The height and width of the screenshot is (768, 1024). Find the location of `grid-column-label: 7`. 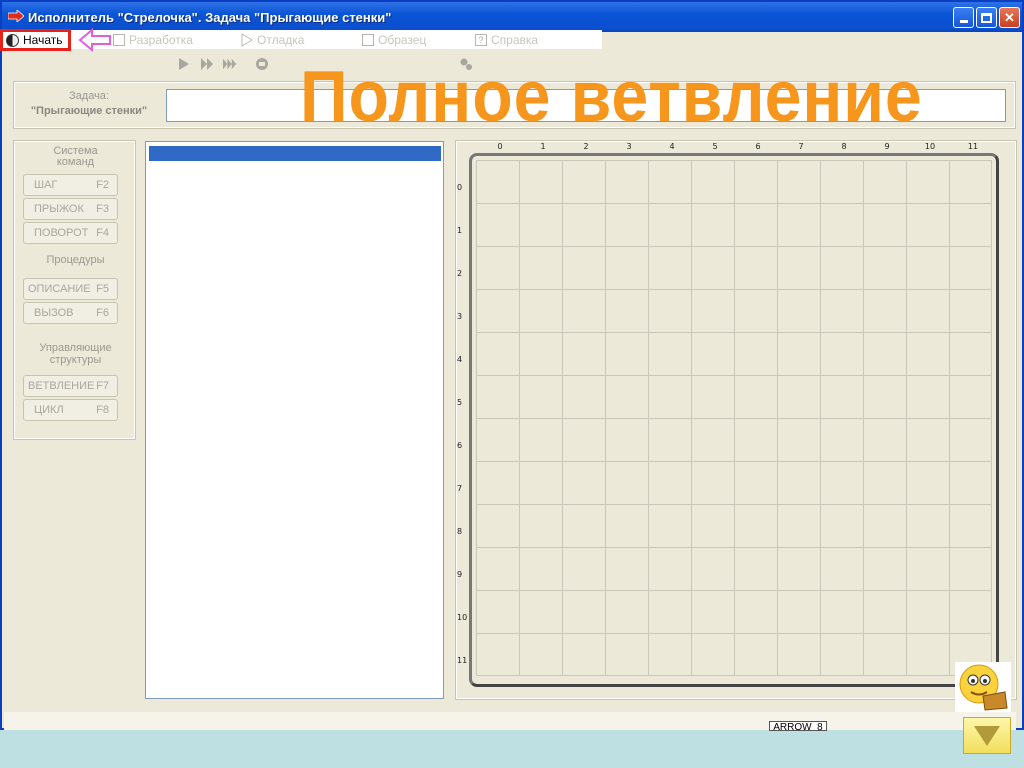

grid-column-label: 7 is located at coordinates (801, 146).